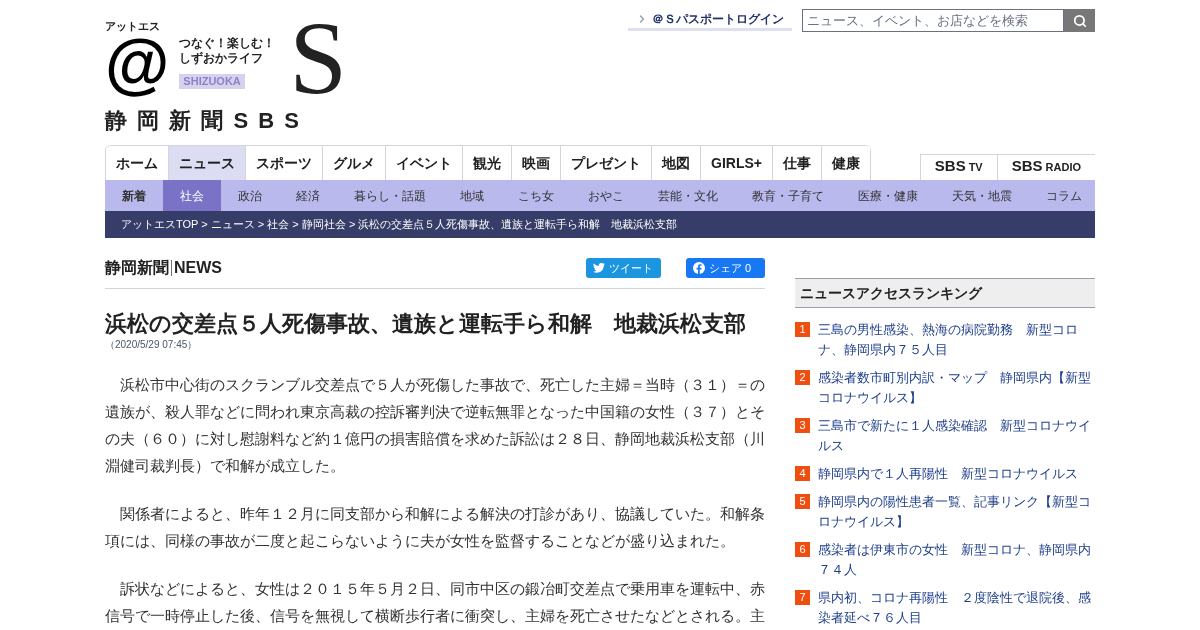 The height and width of the screenshot is (630, 1200). I want to click on article-title: 浜松の交差点５人死傷事故、遺族と運転手ら和解 地裁浜松支部, so click(426, 324).